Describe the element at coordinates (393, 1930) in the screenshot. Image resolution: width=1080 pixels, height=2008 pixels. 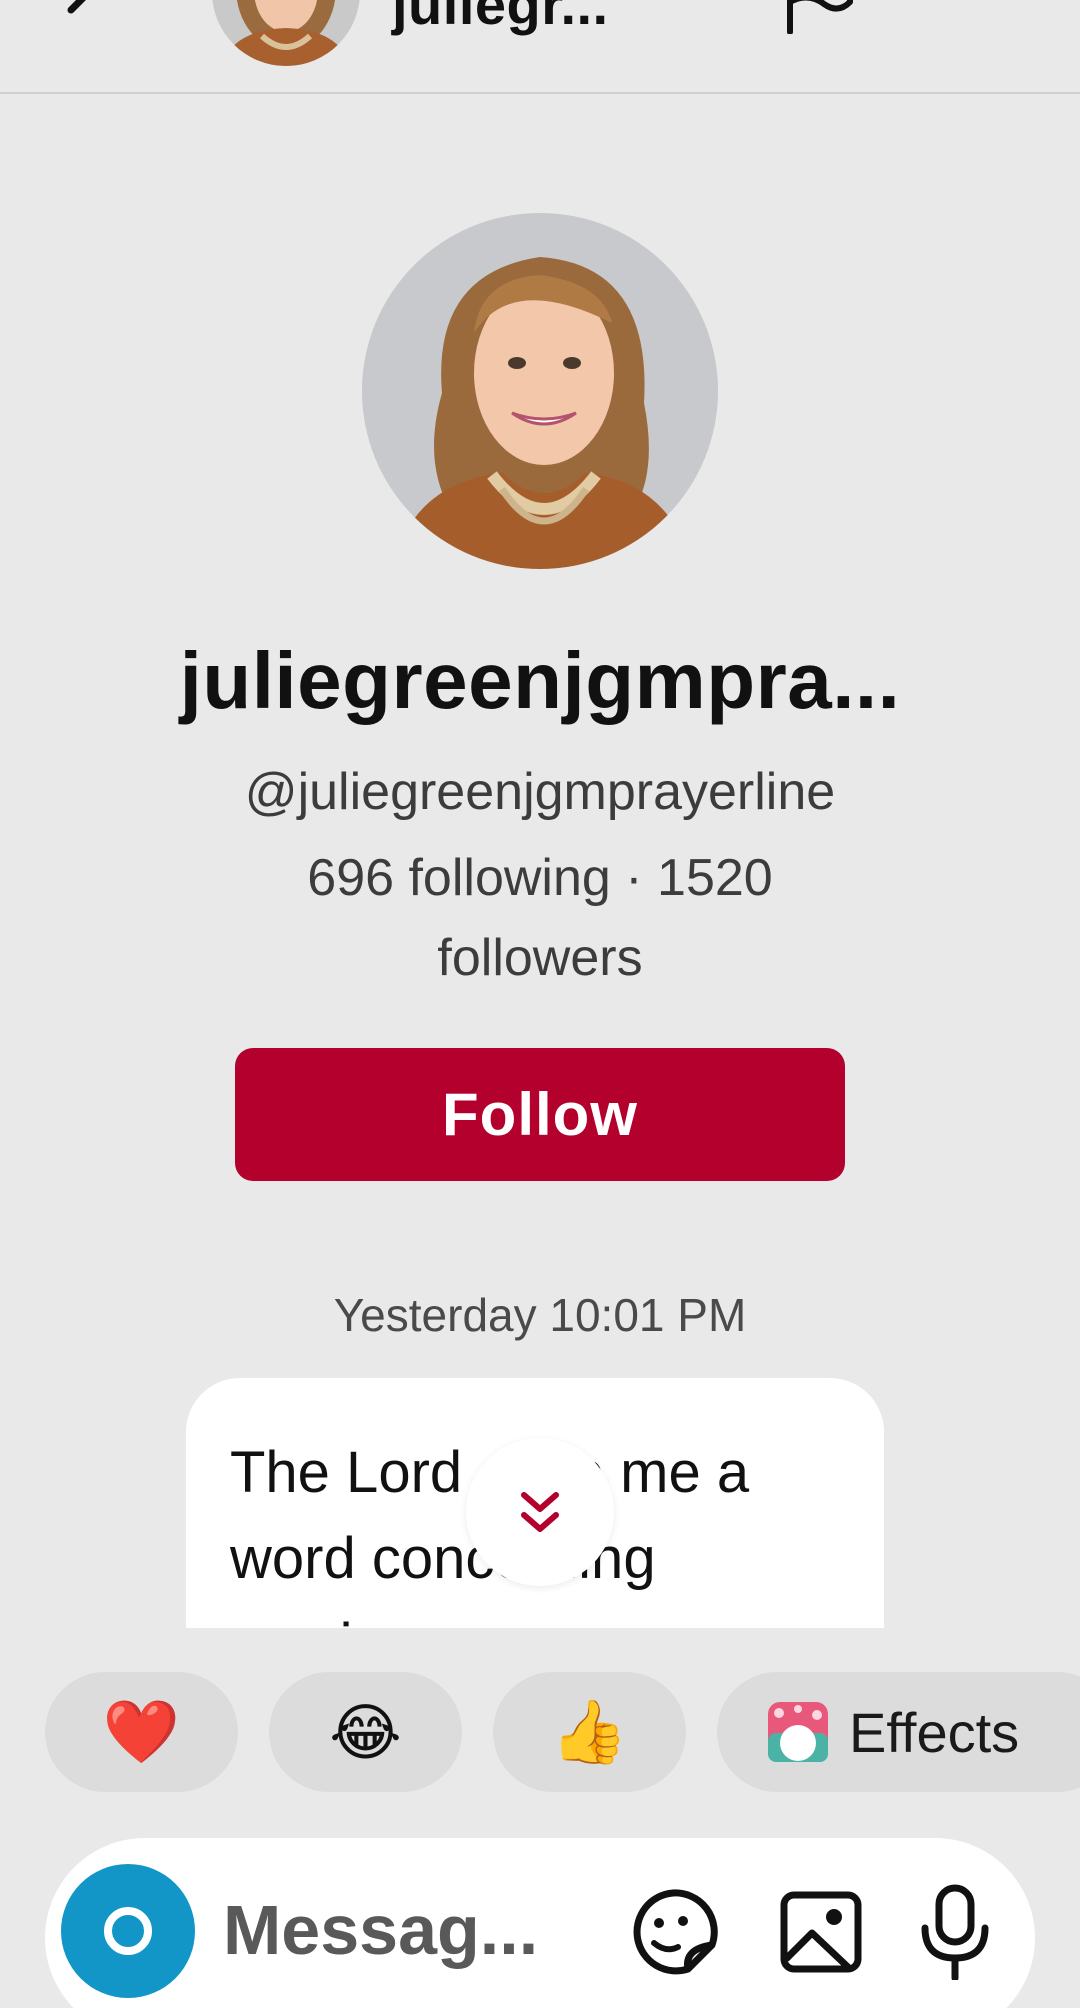
I see `message-input` at that location.